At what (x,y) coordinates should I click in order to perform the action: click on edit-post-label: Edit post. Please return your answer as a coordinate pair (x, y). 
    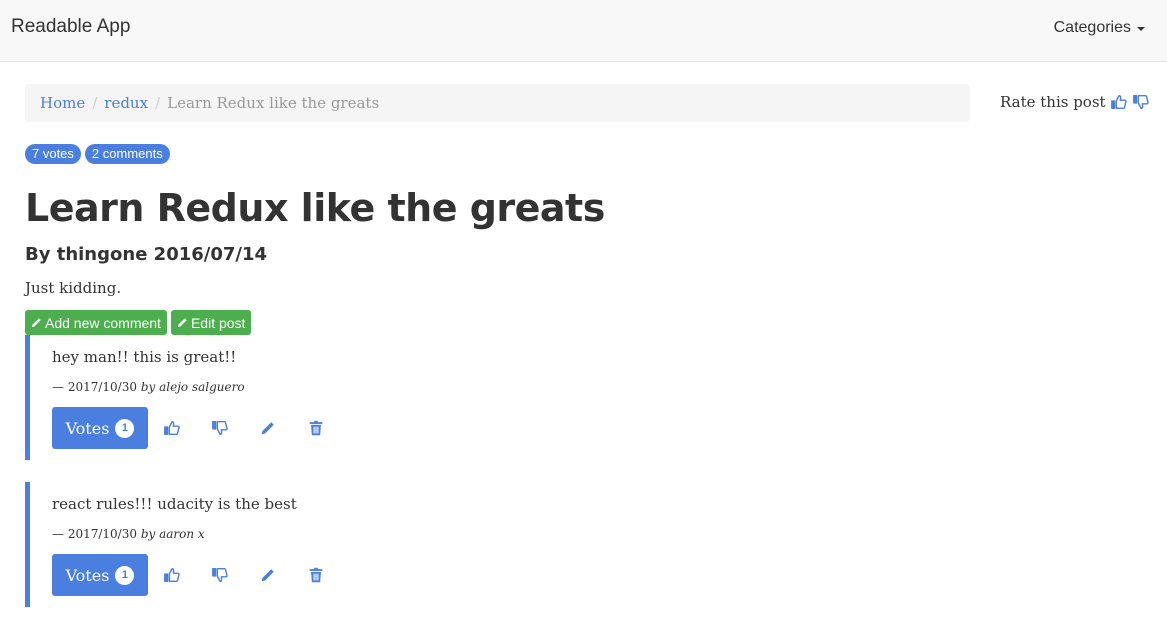
    Looking at the image, I should click on (218, 322).